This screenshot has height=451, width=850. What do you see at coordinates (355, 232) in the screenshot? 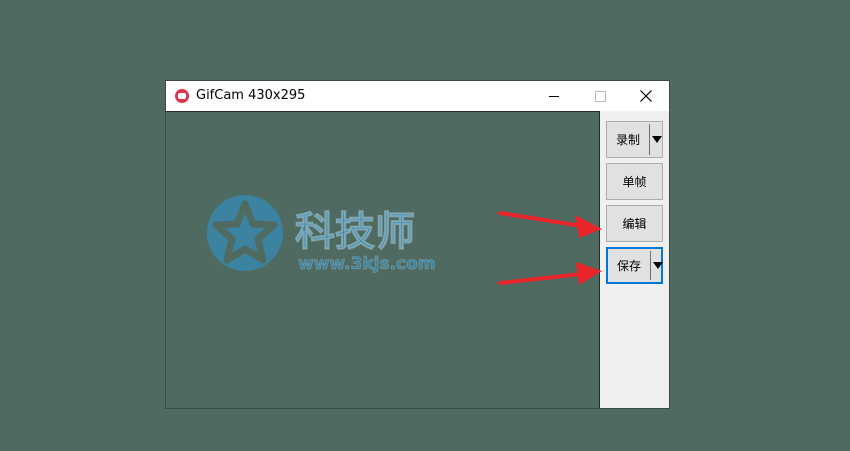
I see `watermark-brand: 科技师` at bounding box center [355, 232].